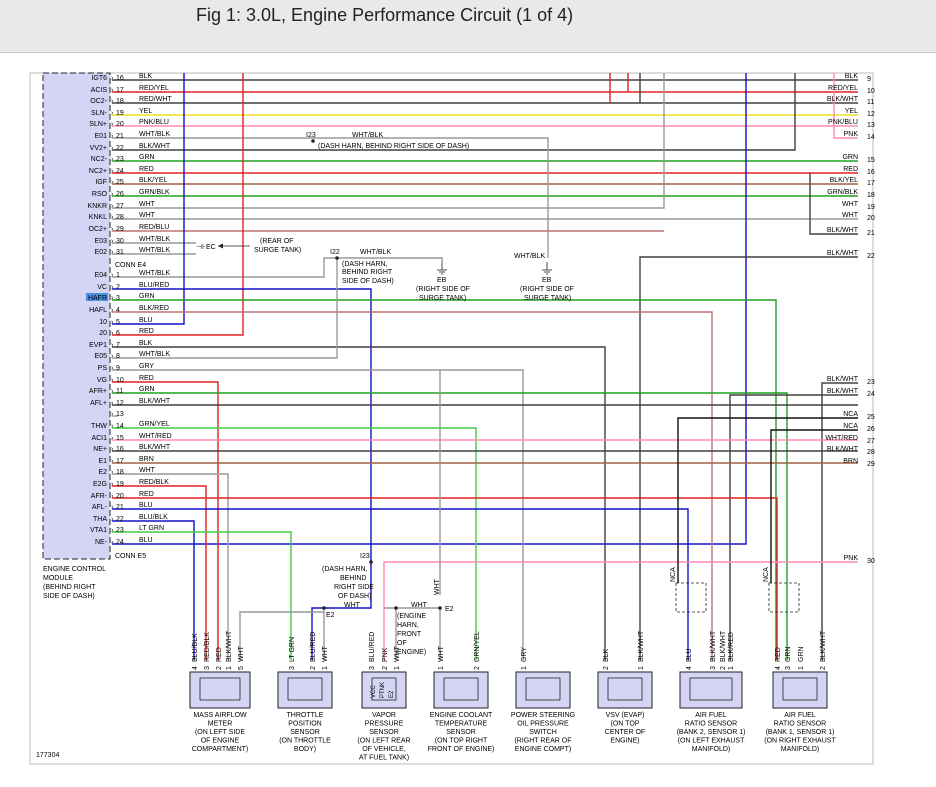 The image size is (936, 787). I want to click on pin-number: 30, so click(120, 241).